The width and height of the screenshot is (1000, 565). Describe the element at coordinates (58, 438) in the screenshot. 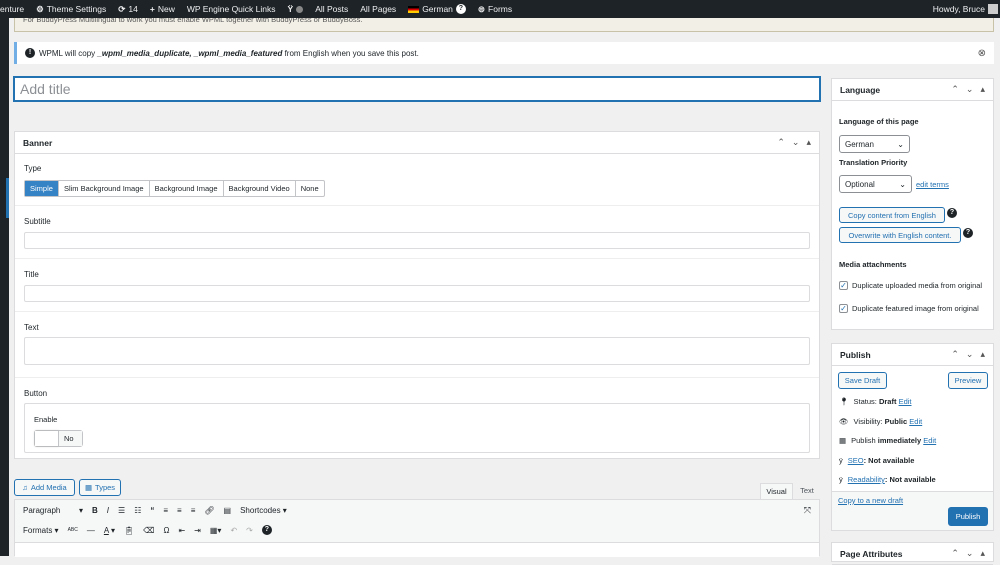

I see `enable-toggle: No` at that location.